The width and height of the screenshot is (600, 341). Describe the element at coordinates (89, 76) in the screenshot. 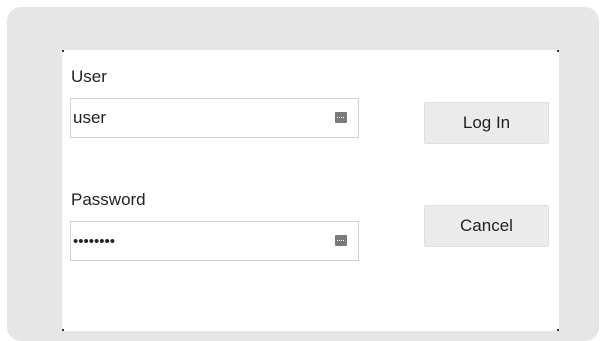

I see `user-label: User` at that location.